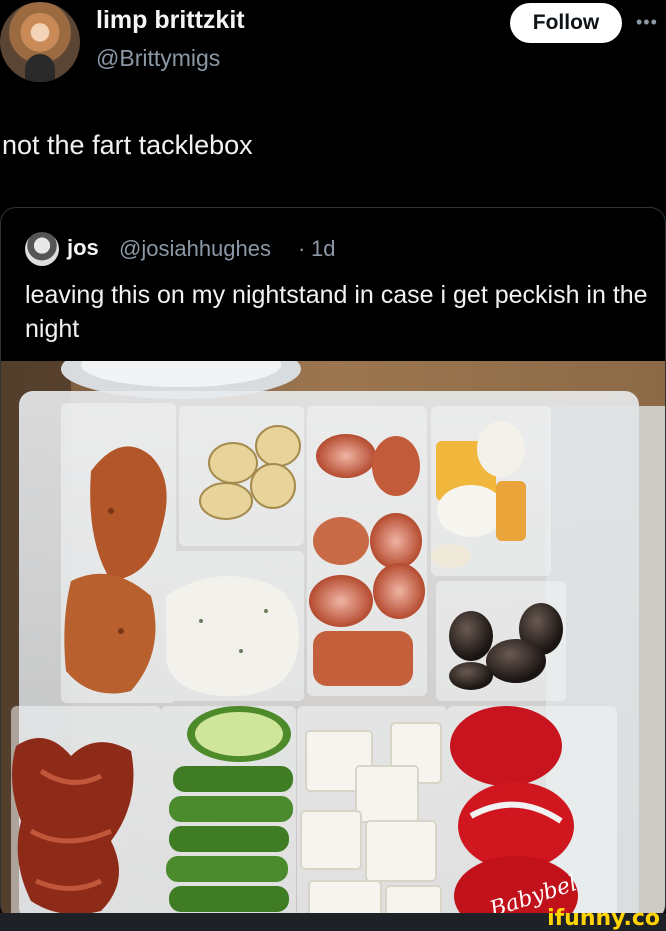 The height and width of the screenshot is (931, 666). What do you see at coordinates (73, 826) in the screenshot?
I see `bacon-food` at bounding box center [73, 826].